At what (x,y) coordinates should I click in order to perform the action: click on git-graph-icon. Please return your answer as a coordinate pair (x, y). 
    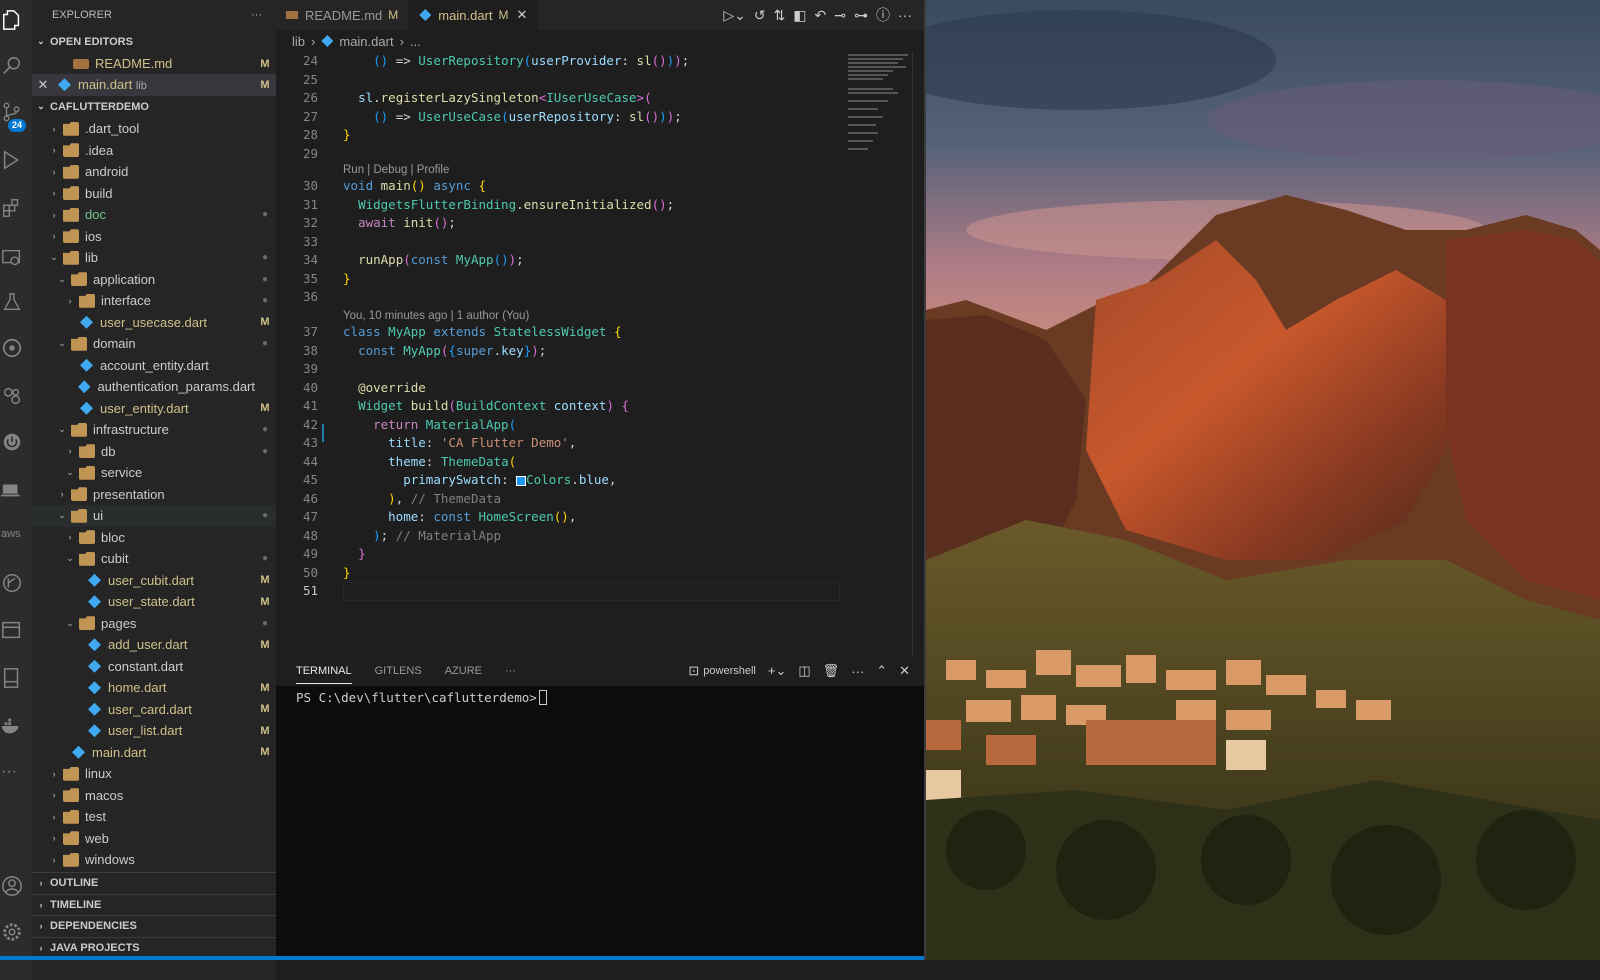
    Looking at the image, I should click on (16, 583).